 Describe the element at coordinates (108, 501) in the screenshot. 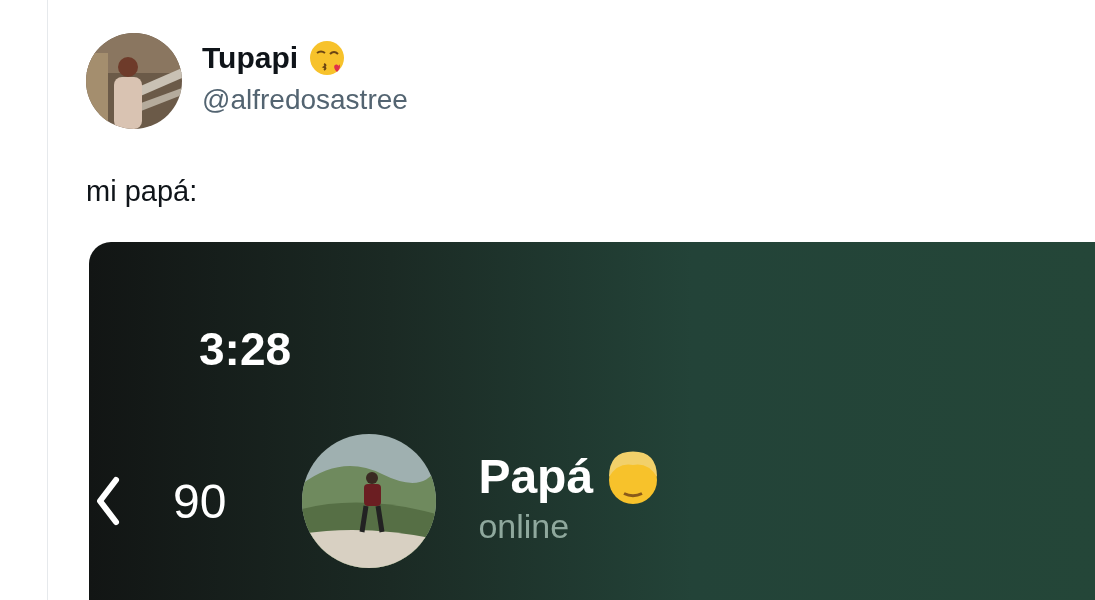

I see `back-chevron-icon` at that location.